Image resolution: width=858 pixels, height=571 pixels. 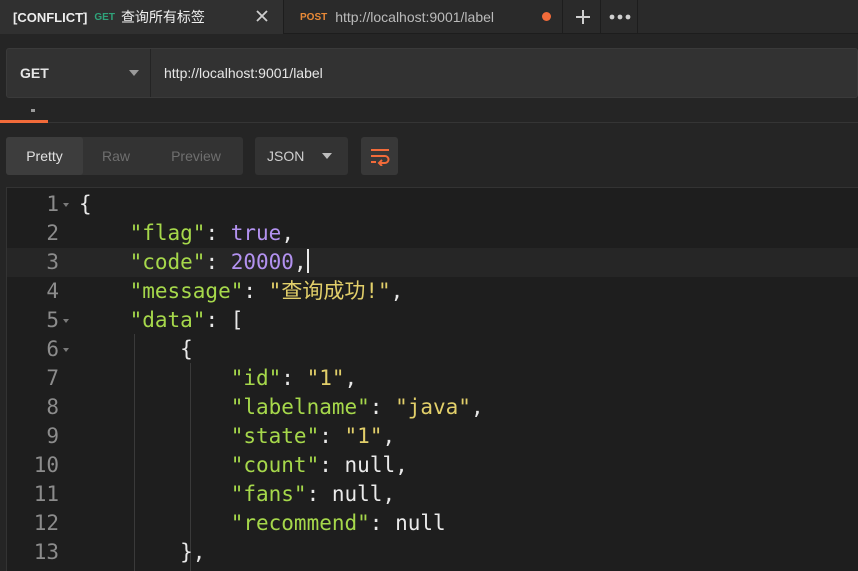 I want to click on code-line: 4 "message": "查询成功!",, so click(x=432, y=291).